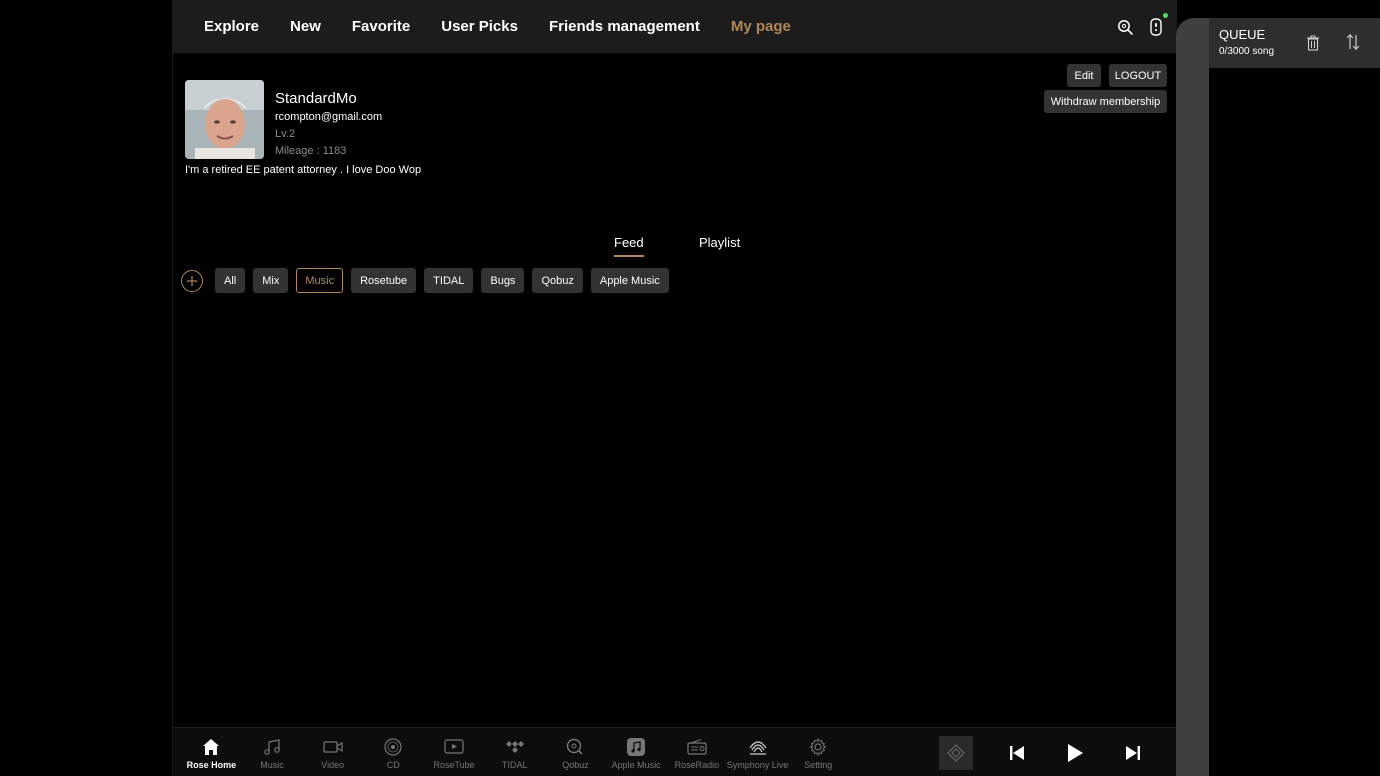 The image size is (1380, 776). What do you see at coordinates (316, 98) in the screenshot?
I see `profile-name: StandardMo` at bounding box center [316, 98].